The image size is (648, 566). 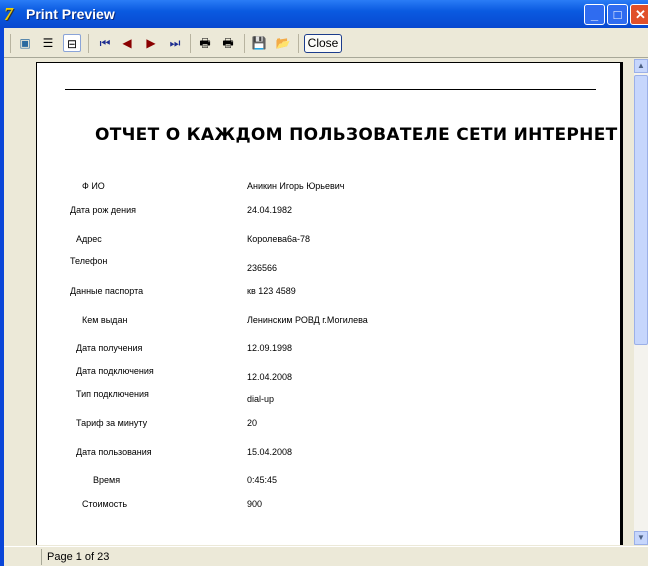 What do you see at coordinates (105, 43) in the screenshot?
I see `first-page-icon: ⏮` at bounding box center [105, 43].